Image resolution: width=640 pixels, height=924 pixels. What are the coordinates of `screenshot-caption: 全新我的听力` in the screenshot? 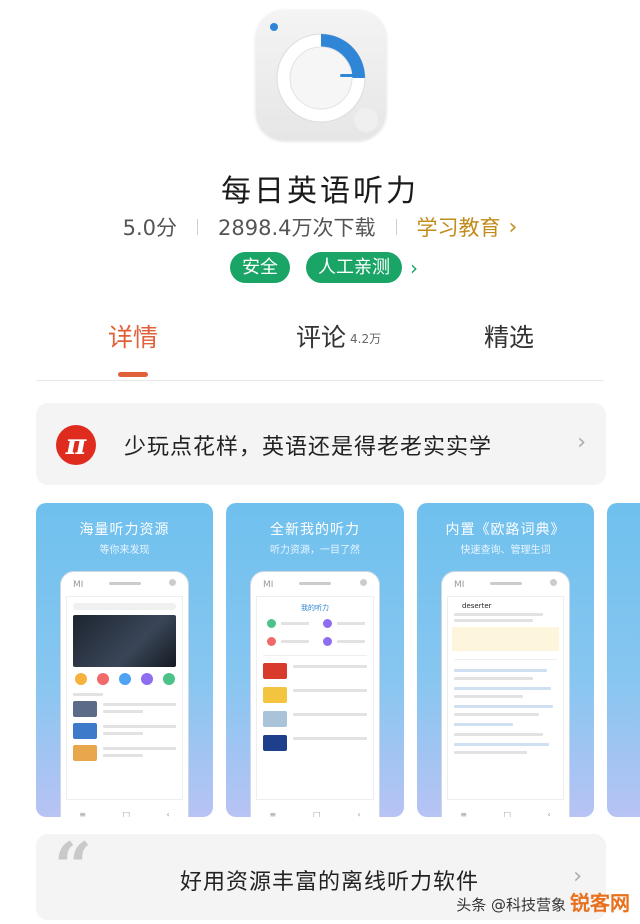 It's located at (315, 530).